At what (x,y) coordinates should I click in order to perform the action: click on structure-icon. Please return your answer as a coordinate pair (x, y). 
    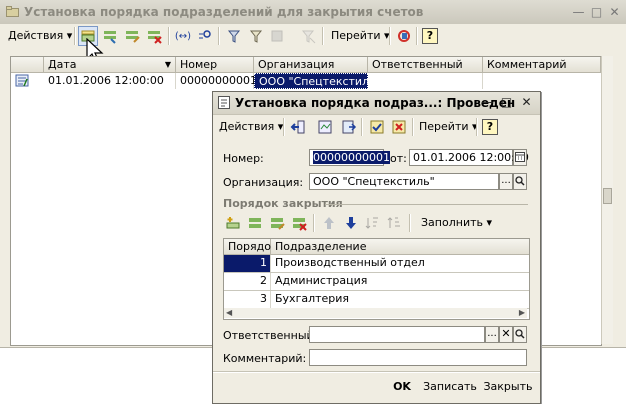
    Looking at the image, I should click on (325, 127).